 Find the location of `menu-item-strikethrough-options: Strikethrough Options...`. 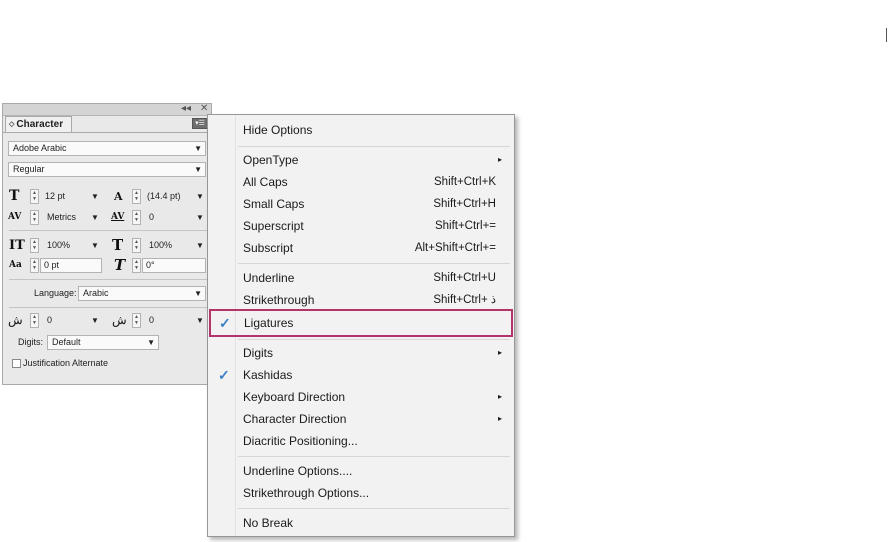

menu-item-strikethrough-options: Strikethrough Options... is located at coordinates (361, 493).